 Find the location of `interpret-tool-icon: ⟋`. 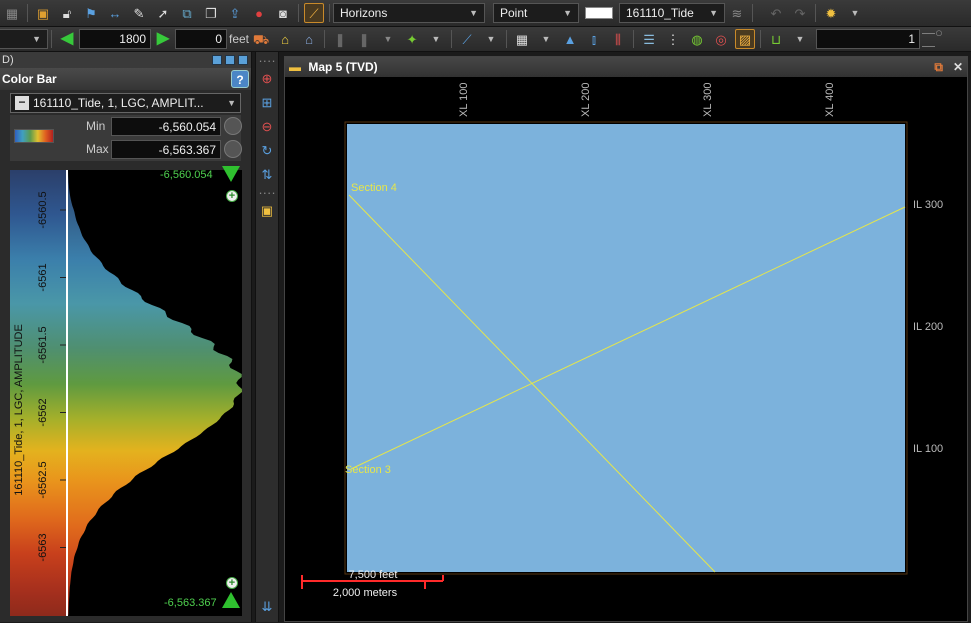

interpret-tool-icon: ⟋ is located at coordinates (314, 13).